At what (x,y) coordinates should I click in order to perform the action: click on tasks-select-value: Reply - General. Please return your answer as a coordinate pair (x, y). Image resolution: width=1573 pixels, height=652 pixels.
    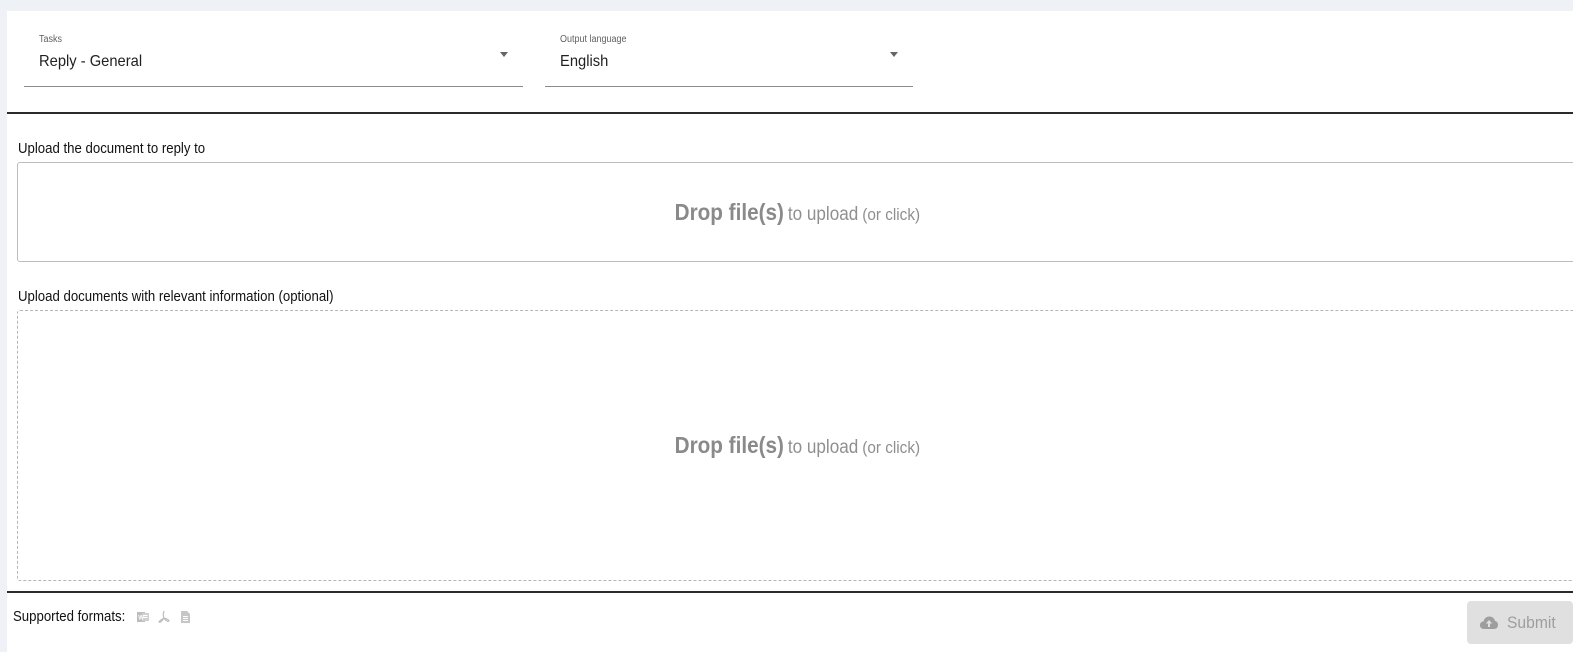
    Looking at the image, I should click on (91, 61).